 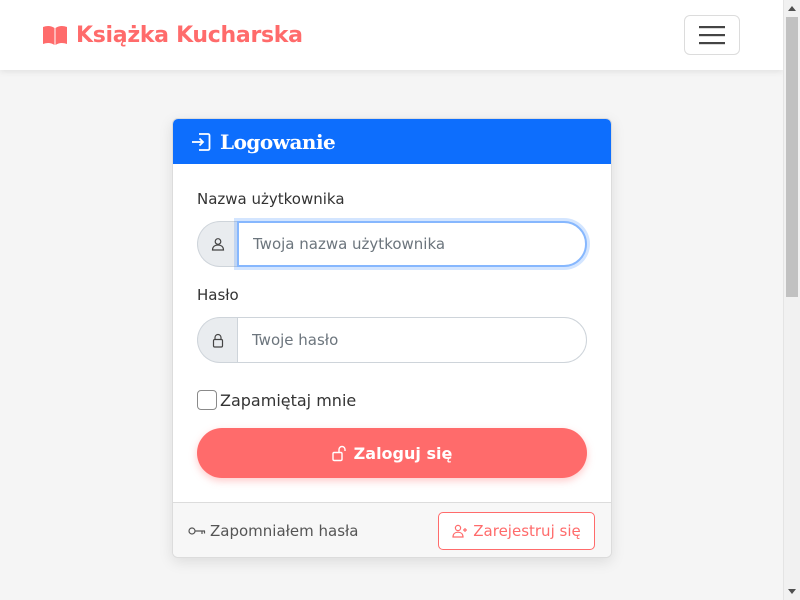 I want to click on navbar-toggler-button, so click(x=712, y=35).